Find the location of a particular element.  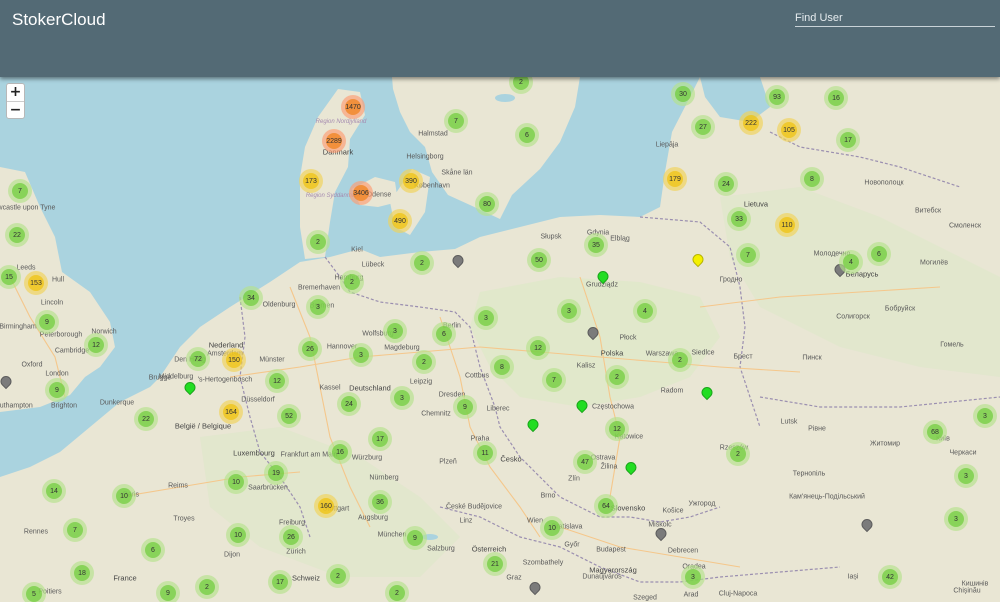

marker-cluster-count: 222 is located at coordinates (751, 123).